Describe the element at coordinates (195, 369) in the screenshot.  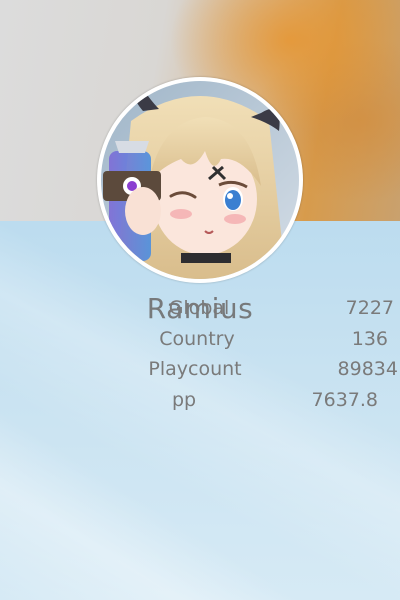
I see `stat-label-playcount: Playcount` at that location.